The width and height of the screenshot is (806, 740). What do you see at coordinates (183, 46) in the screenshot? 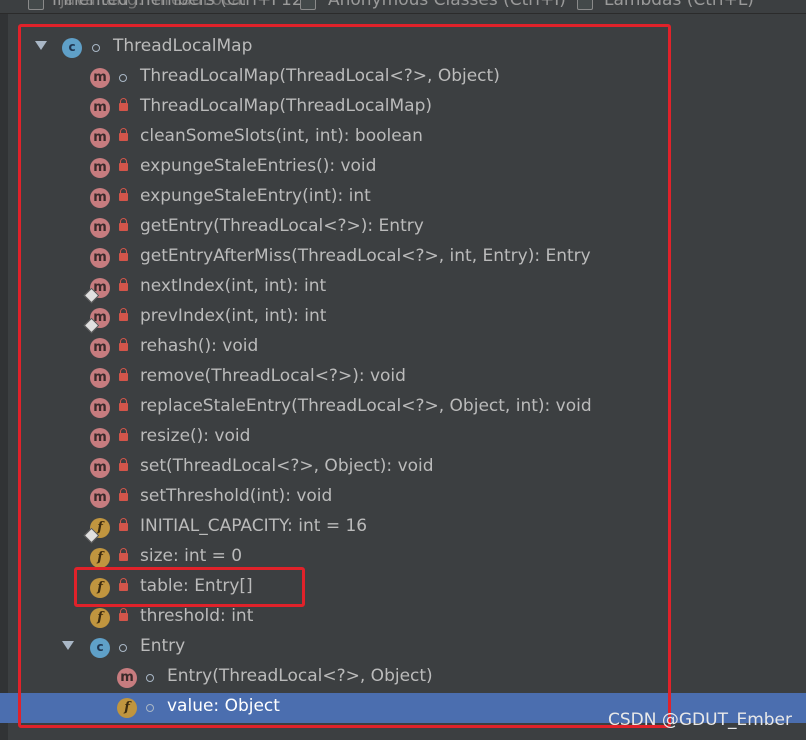
I see `tree-node-label: ThreadLocalMap` at bounding box center [183, 46].